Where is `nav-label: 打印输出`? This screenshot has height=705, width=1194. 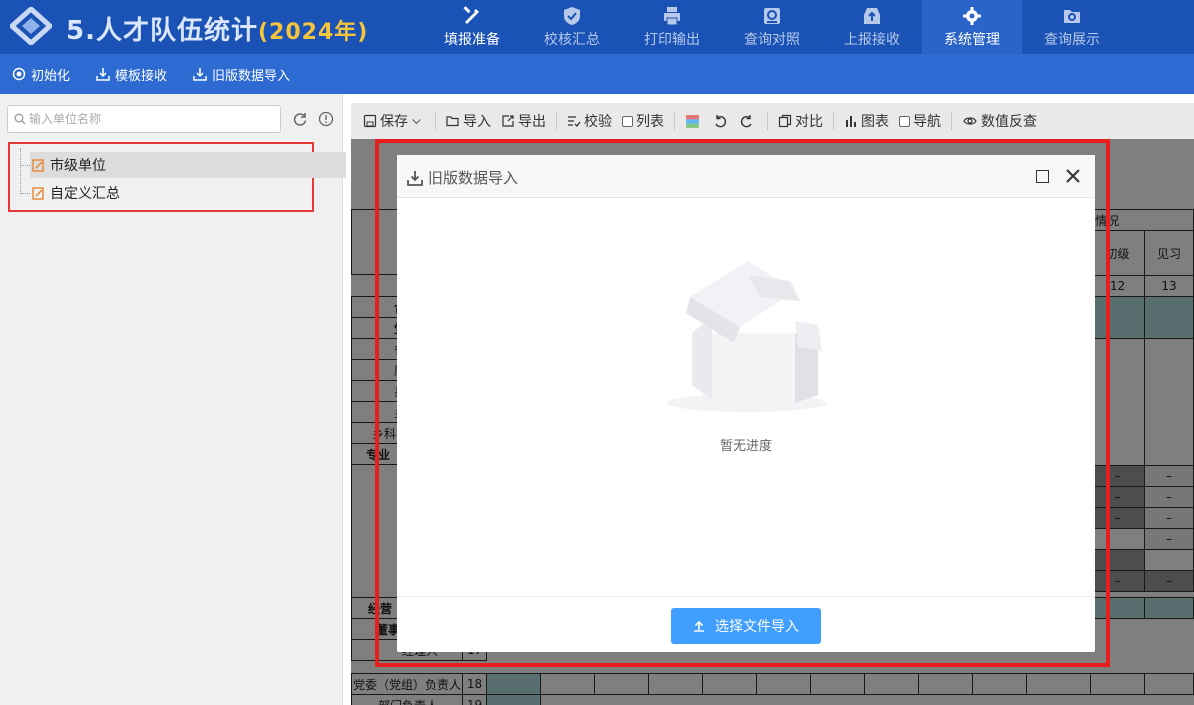 nav-label: 打印输出 is located at coordinates (672, 40).